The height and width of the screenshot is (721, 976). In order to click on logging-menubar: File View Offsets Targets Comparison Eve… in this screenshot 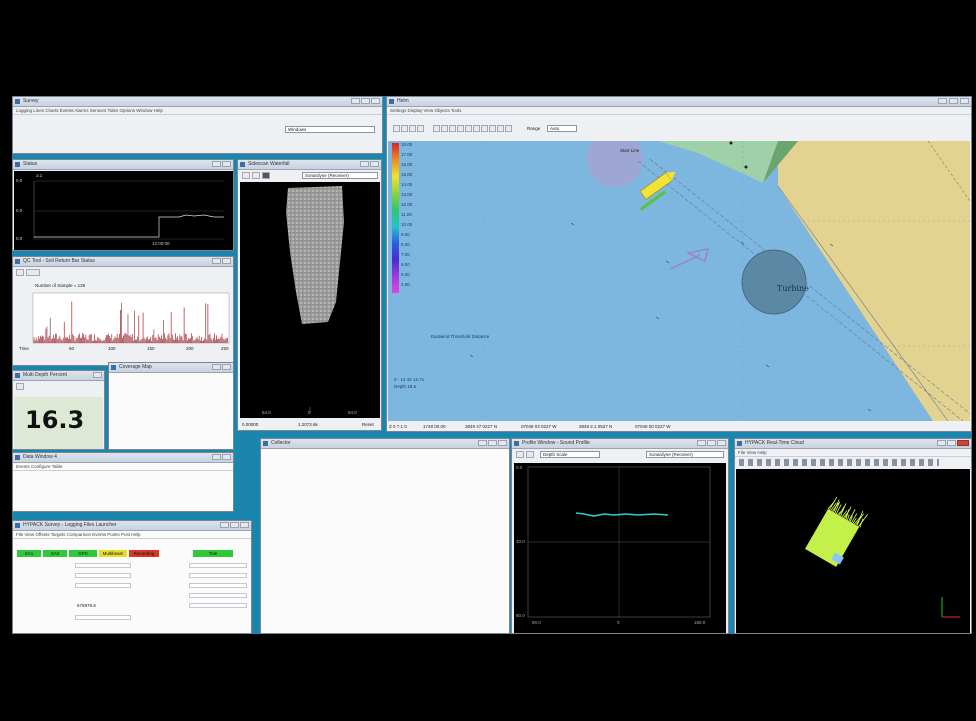, I will do `click(132, 535)`.